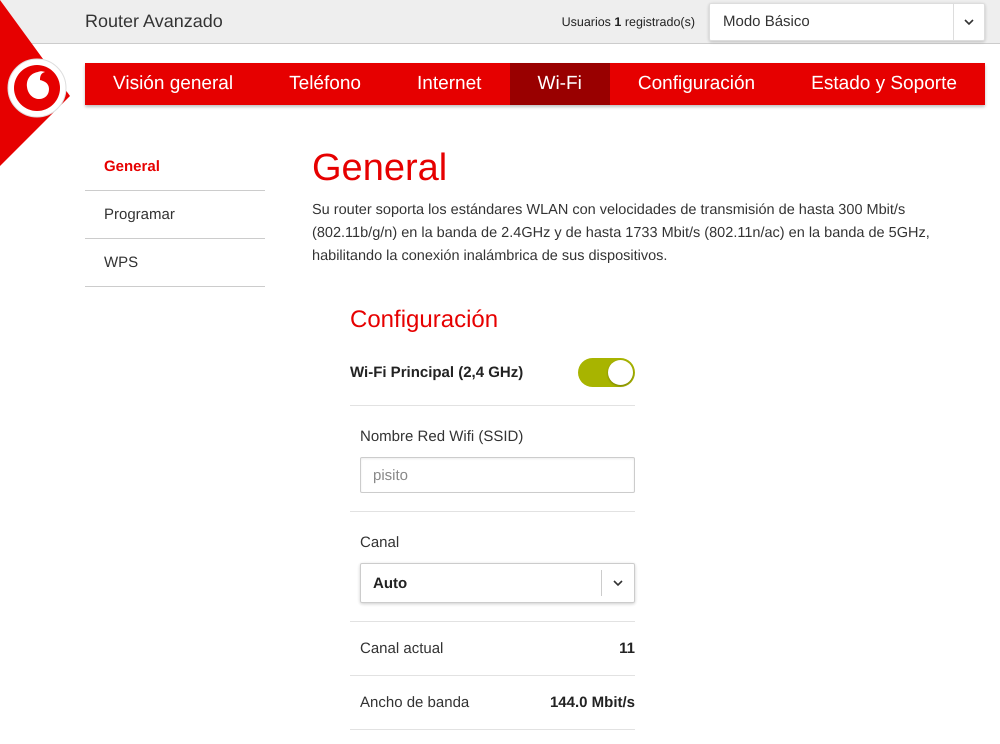 The width and height of the screenshot is (1000, 744). Describe the element at coordinates (560, 84) in the screenshot. I see `nav-tab: Wi-Fi` at that location.